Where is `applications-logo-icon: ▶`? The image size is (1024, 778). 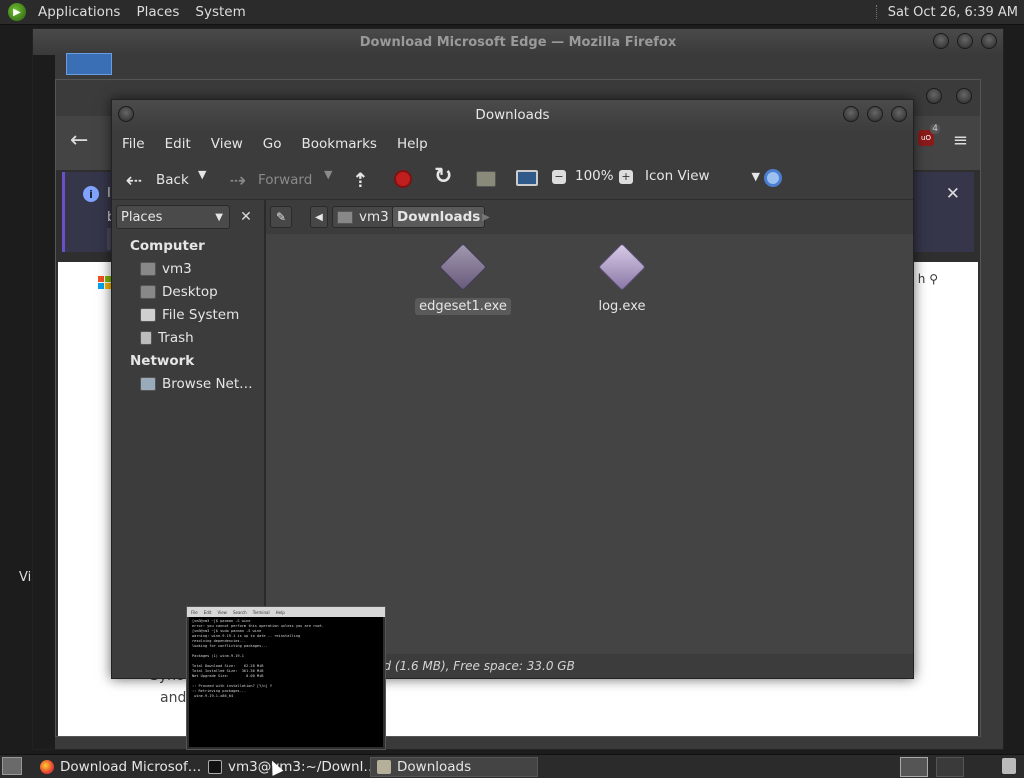
applications-logo-icon: ▶ is located at coordinates (17, 12).